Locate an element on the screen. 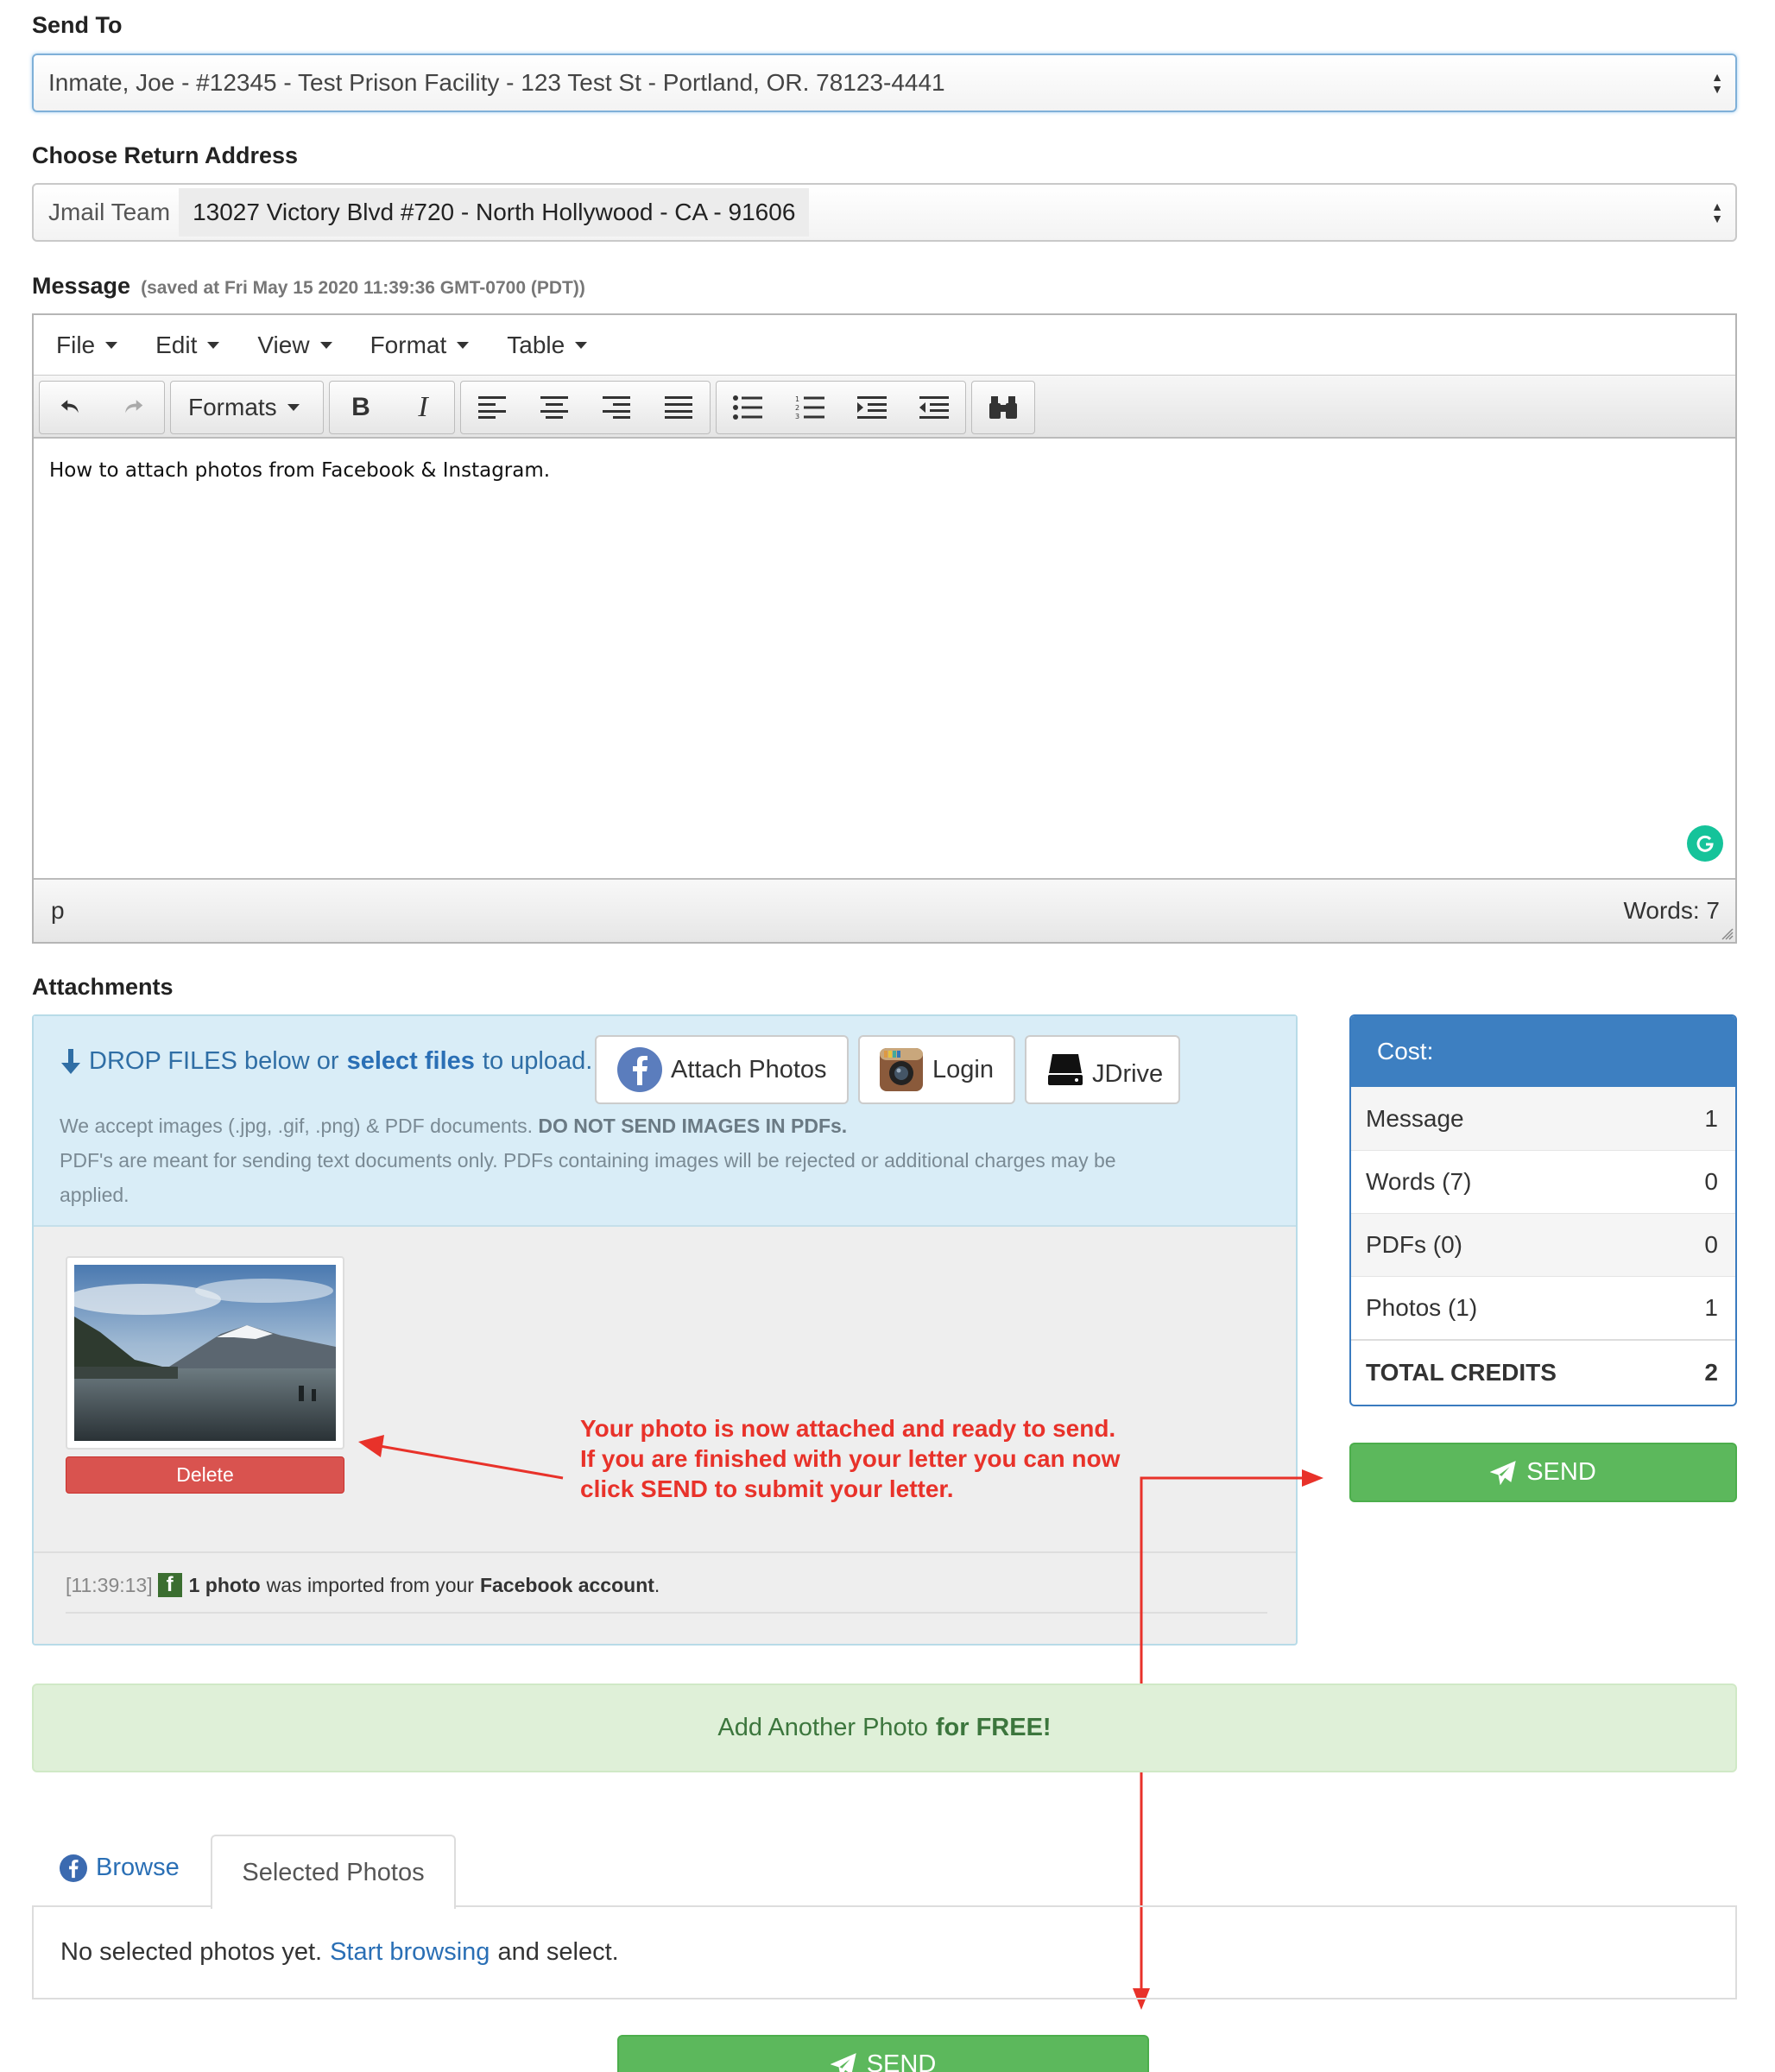  align-left-button is located at coordinates (492, 407).